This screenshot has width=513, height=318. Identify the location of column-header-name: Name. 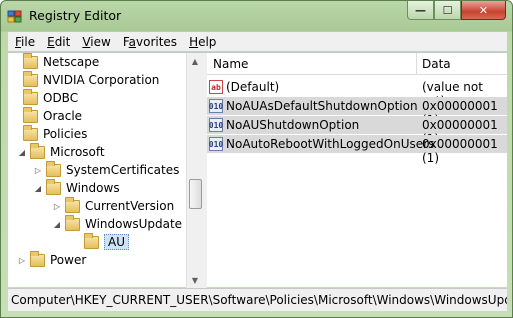
(230, 64).